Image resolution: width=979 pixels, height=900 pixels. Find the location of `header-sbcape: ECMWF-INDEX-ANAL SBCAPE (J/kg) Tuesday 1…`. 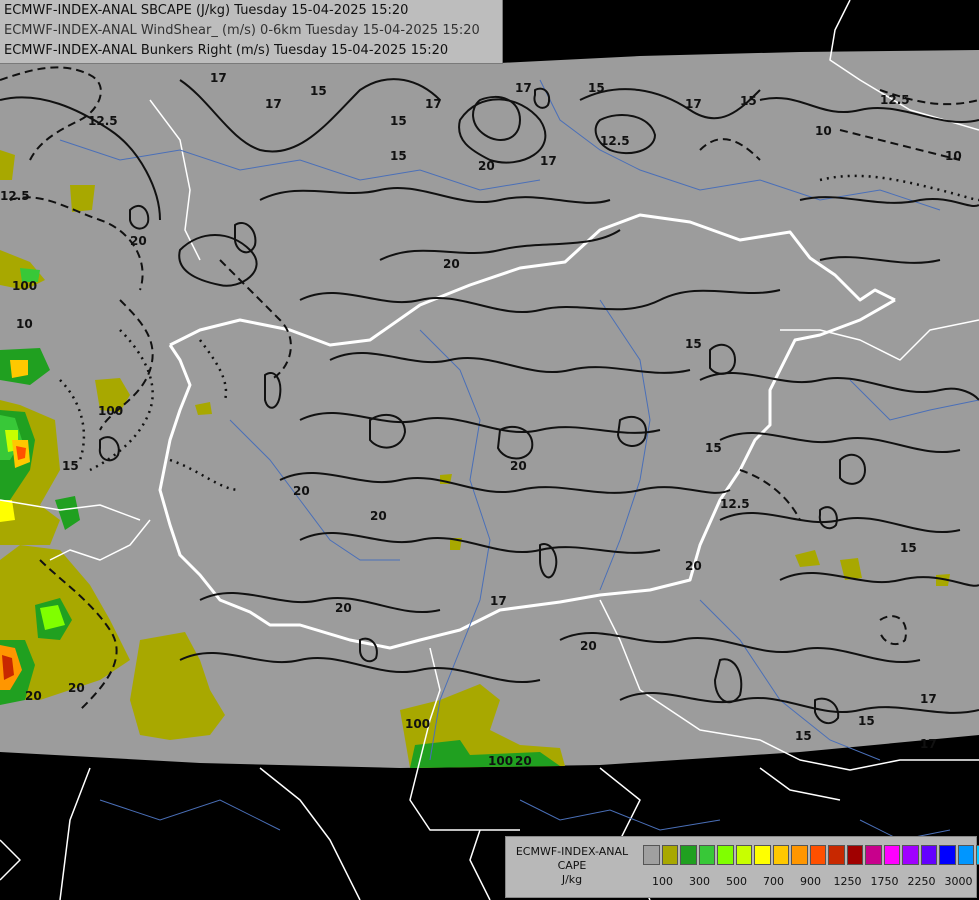

header-sbcape: ECMWF-INDEX-ANAL SBCAPE (J/kg) Tuesday 1… is located at coordinates (206, 10).